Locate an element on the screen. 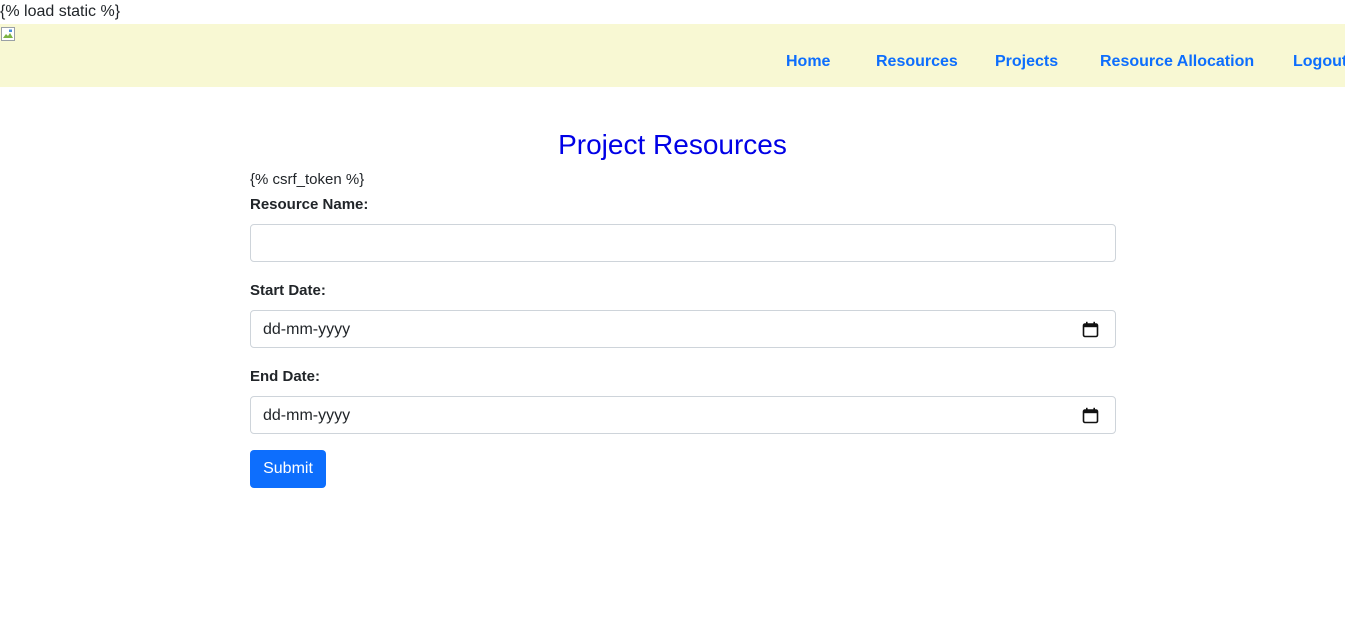 The height and width of the screenshot is (624, 1345). load-static-tag: {% load static %} is located at coordinates (60, 11).